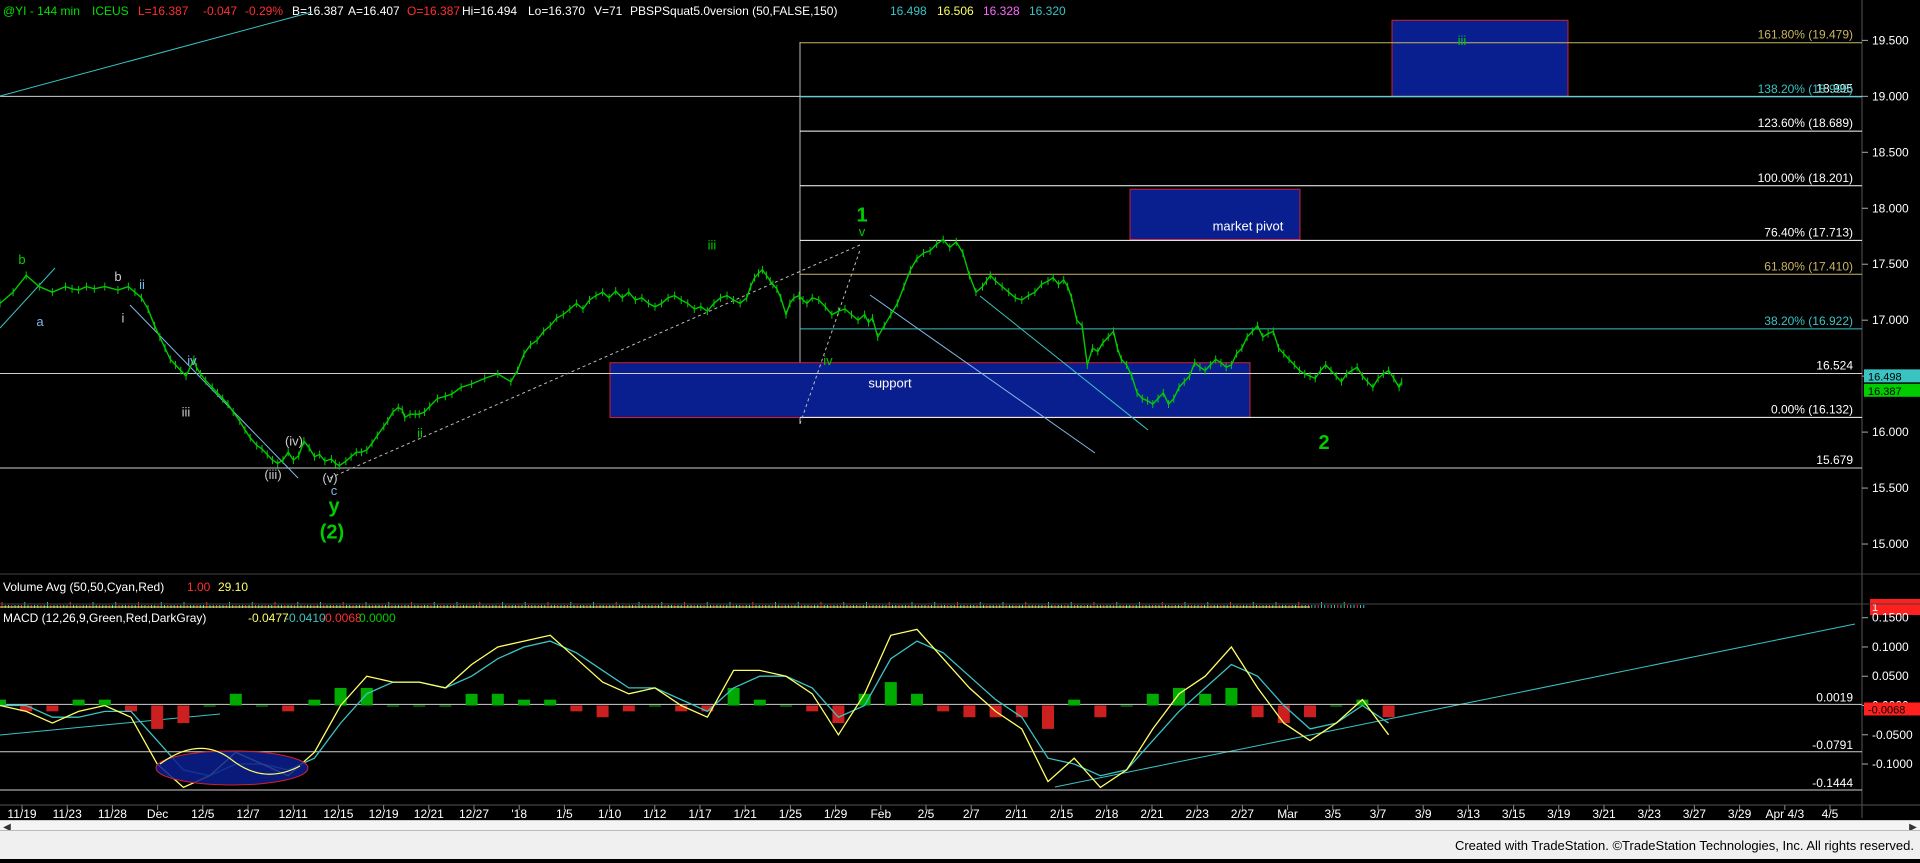 The height and width of the screenshot is (863, 1920). What do you see at coordinates (384, 814) in the screenshot?
I see `time-axis-label: 12/19` at bounding box center [384, 814].